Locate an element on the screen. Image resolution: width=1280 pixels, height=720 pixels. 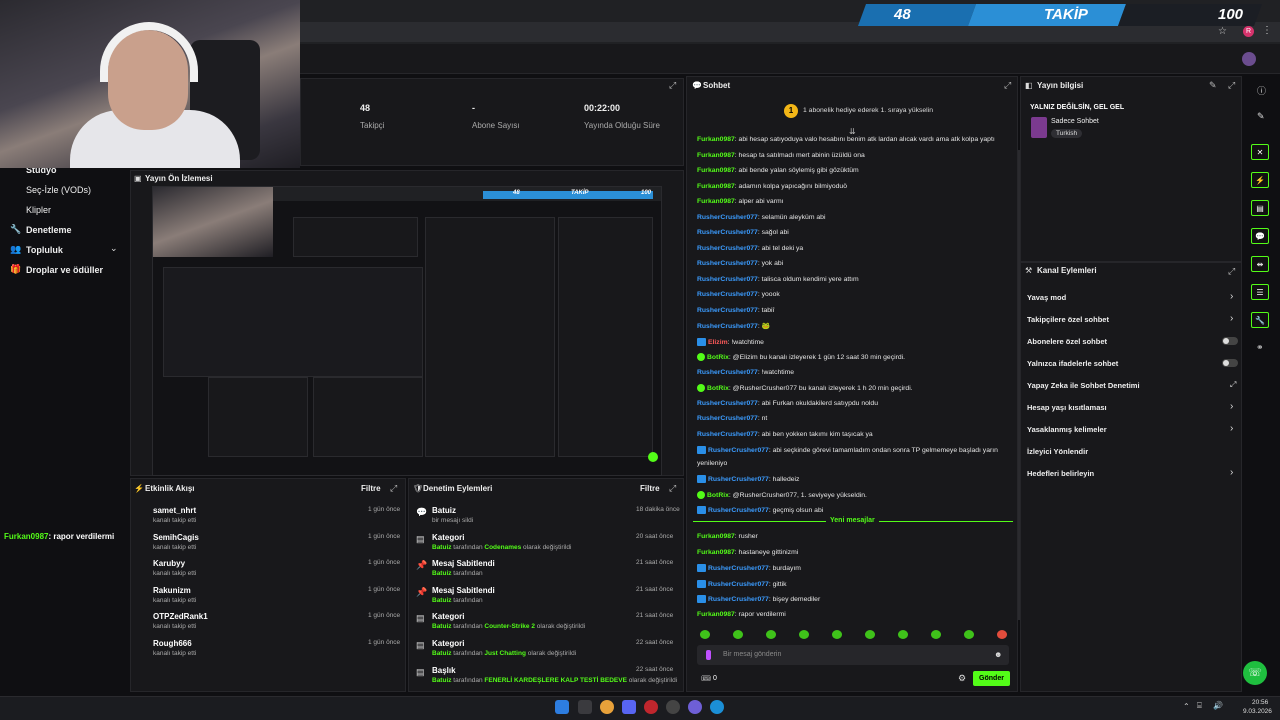
emoji-icon: ☻ is located at coordinates (998, 654).